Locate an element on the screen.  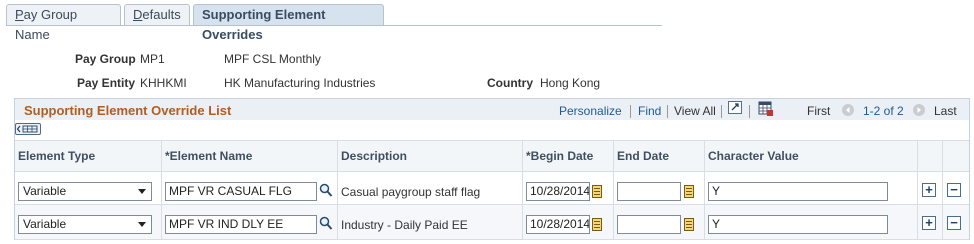
grid-title: Supporting Element Override List is located at coordinates (128, 110).